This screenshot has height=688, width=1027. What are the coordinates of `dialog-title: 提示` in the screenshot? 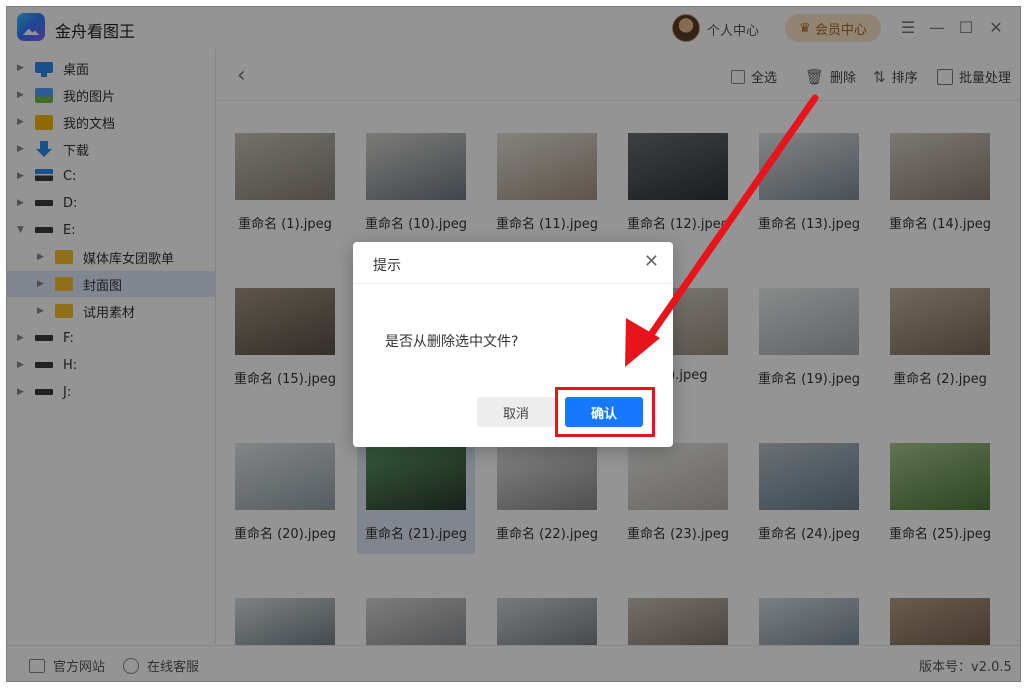 It's located at (387, 266).